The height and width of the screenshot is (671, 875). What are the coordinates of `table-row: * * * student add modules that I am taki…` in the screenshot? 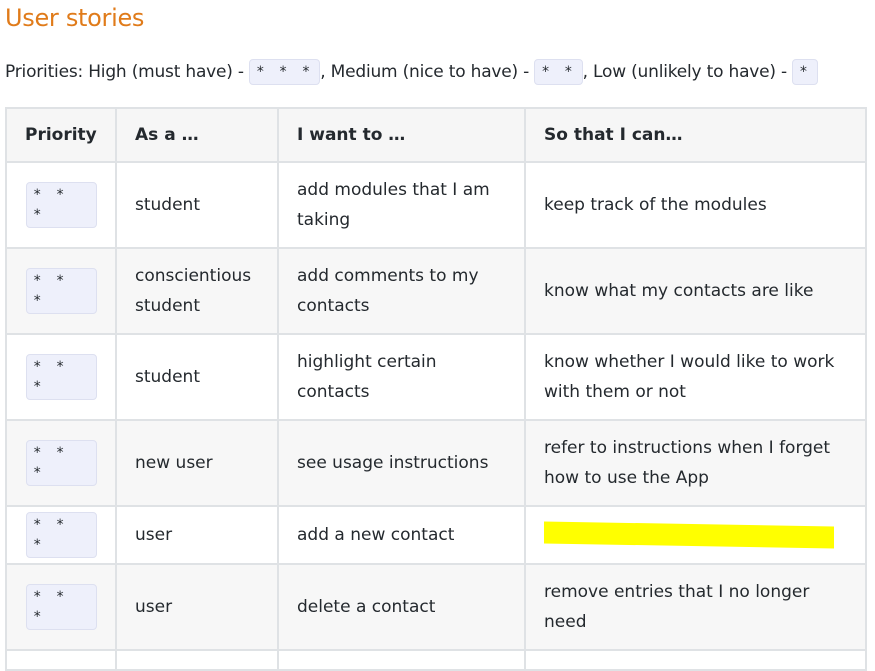 It's located at (436, 205).